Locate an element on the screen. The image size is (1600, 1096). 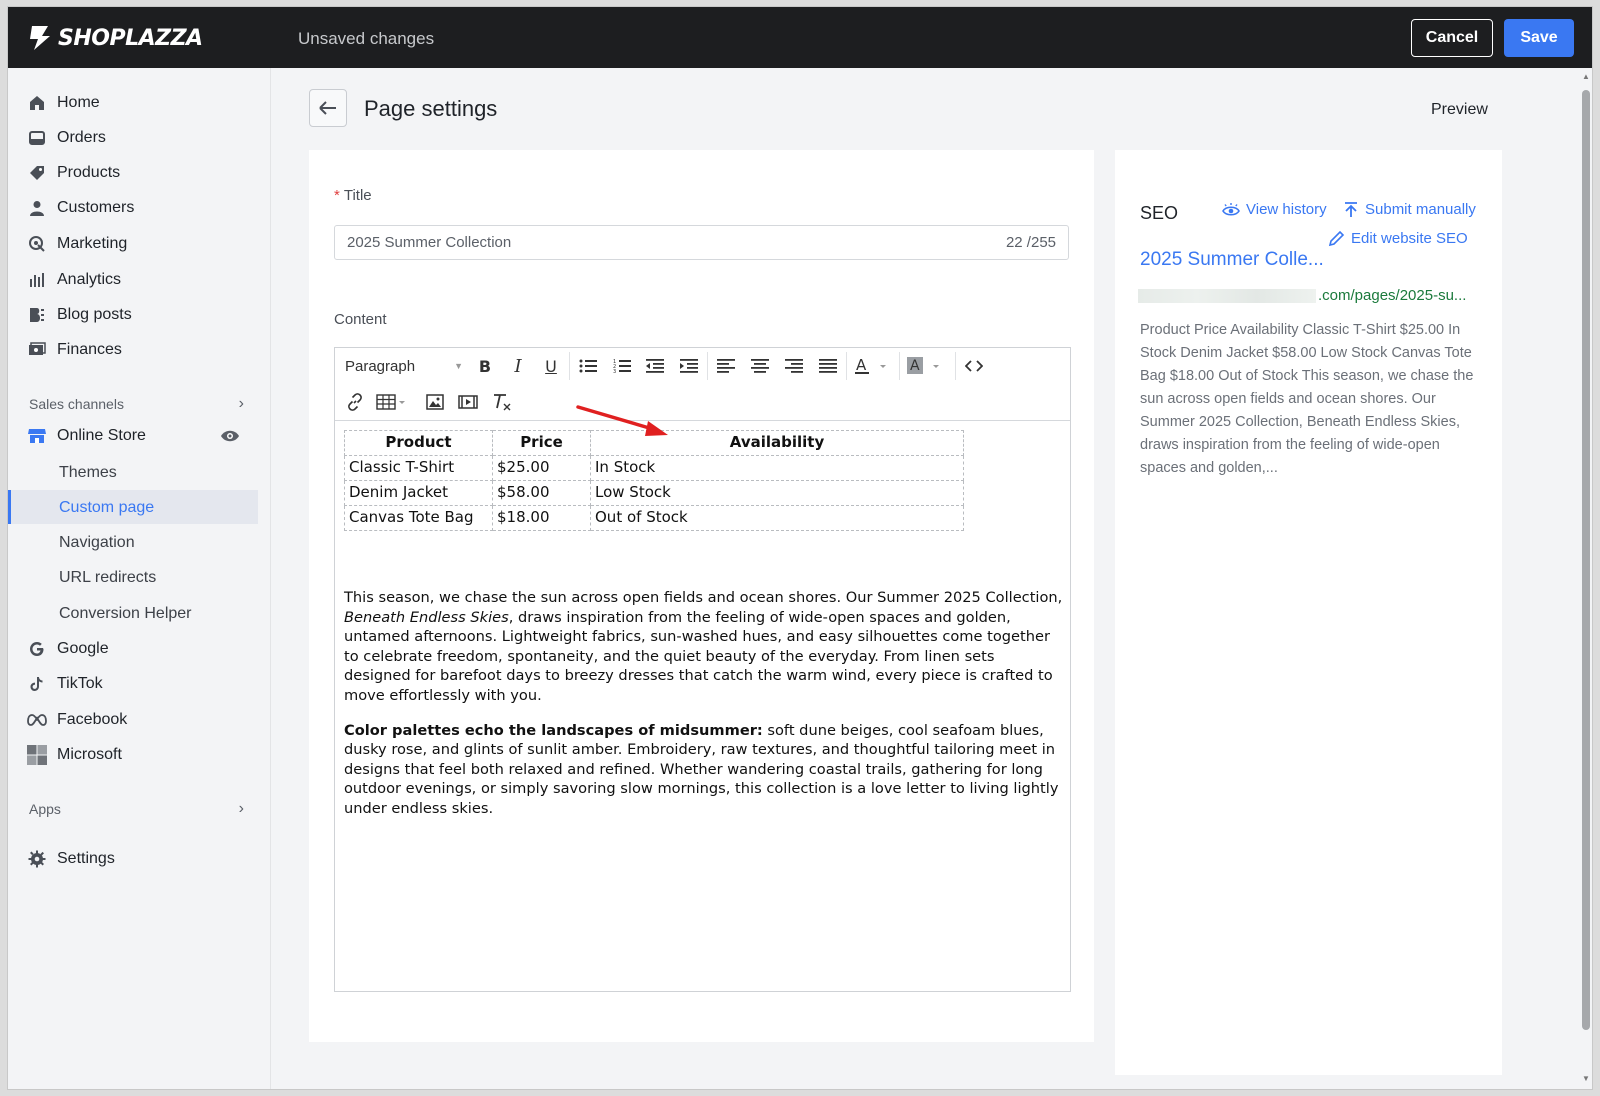
sidebar-item-microsoft: Microsoft is located at coordinates (133, 755).